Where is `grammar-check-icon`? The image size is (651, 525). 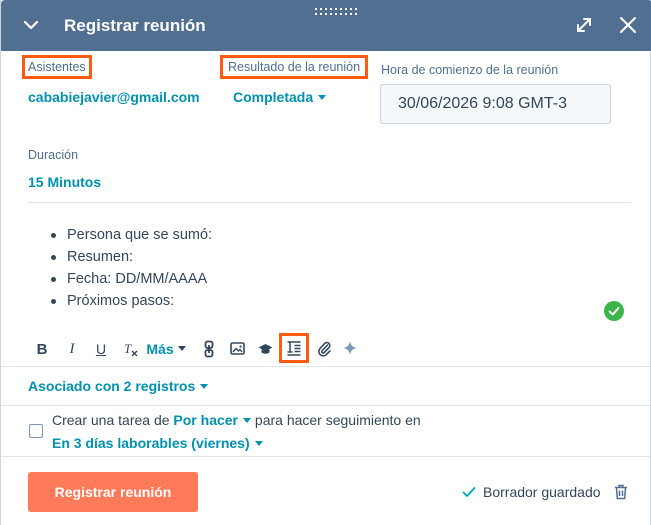
grammar-check-icon is located at coordinates (614, 311).